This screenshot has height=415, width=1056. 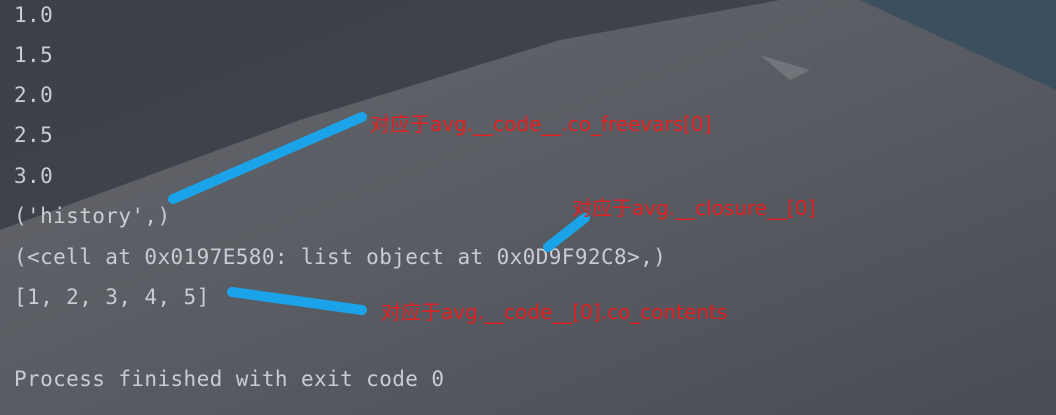 What do you see at coordinates (34, 176) in the screenshot?
I see `console-line: 3.0` at bounding box center [34, 176].